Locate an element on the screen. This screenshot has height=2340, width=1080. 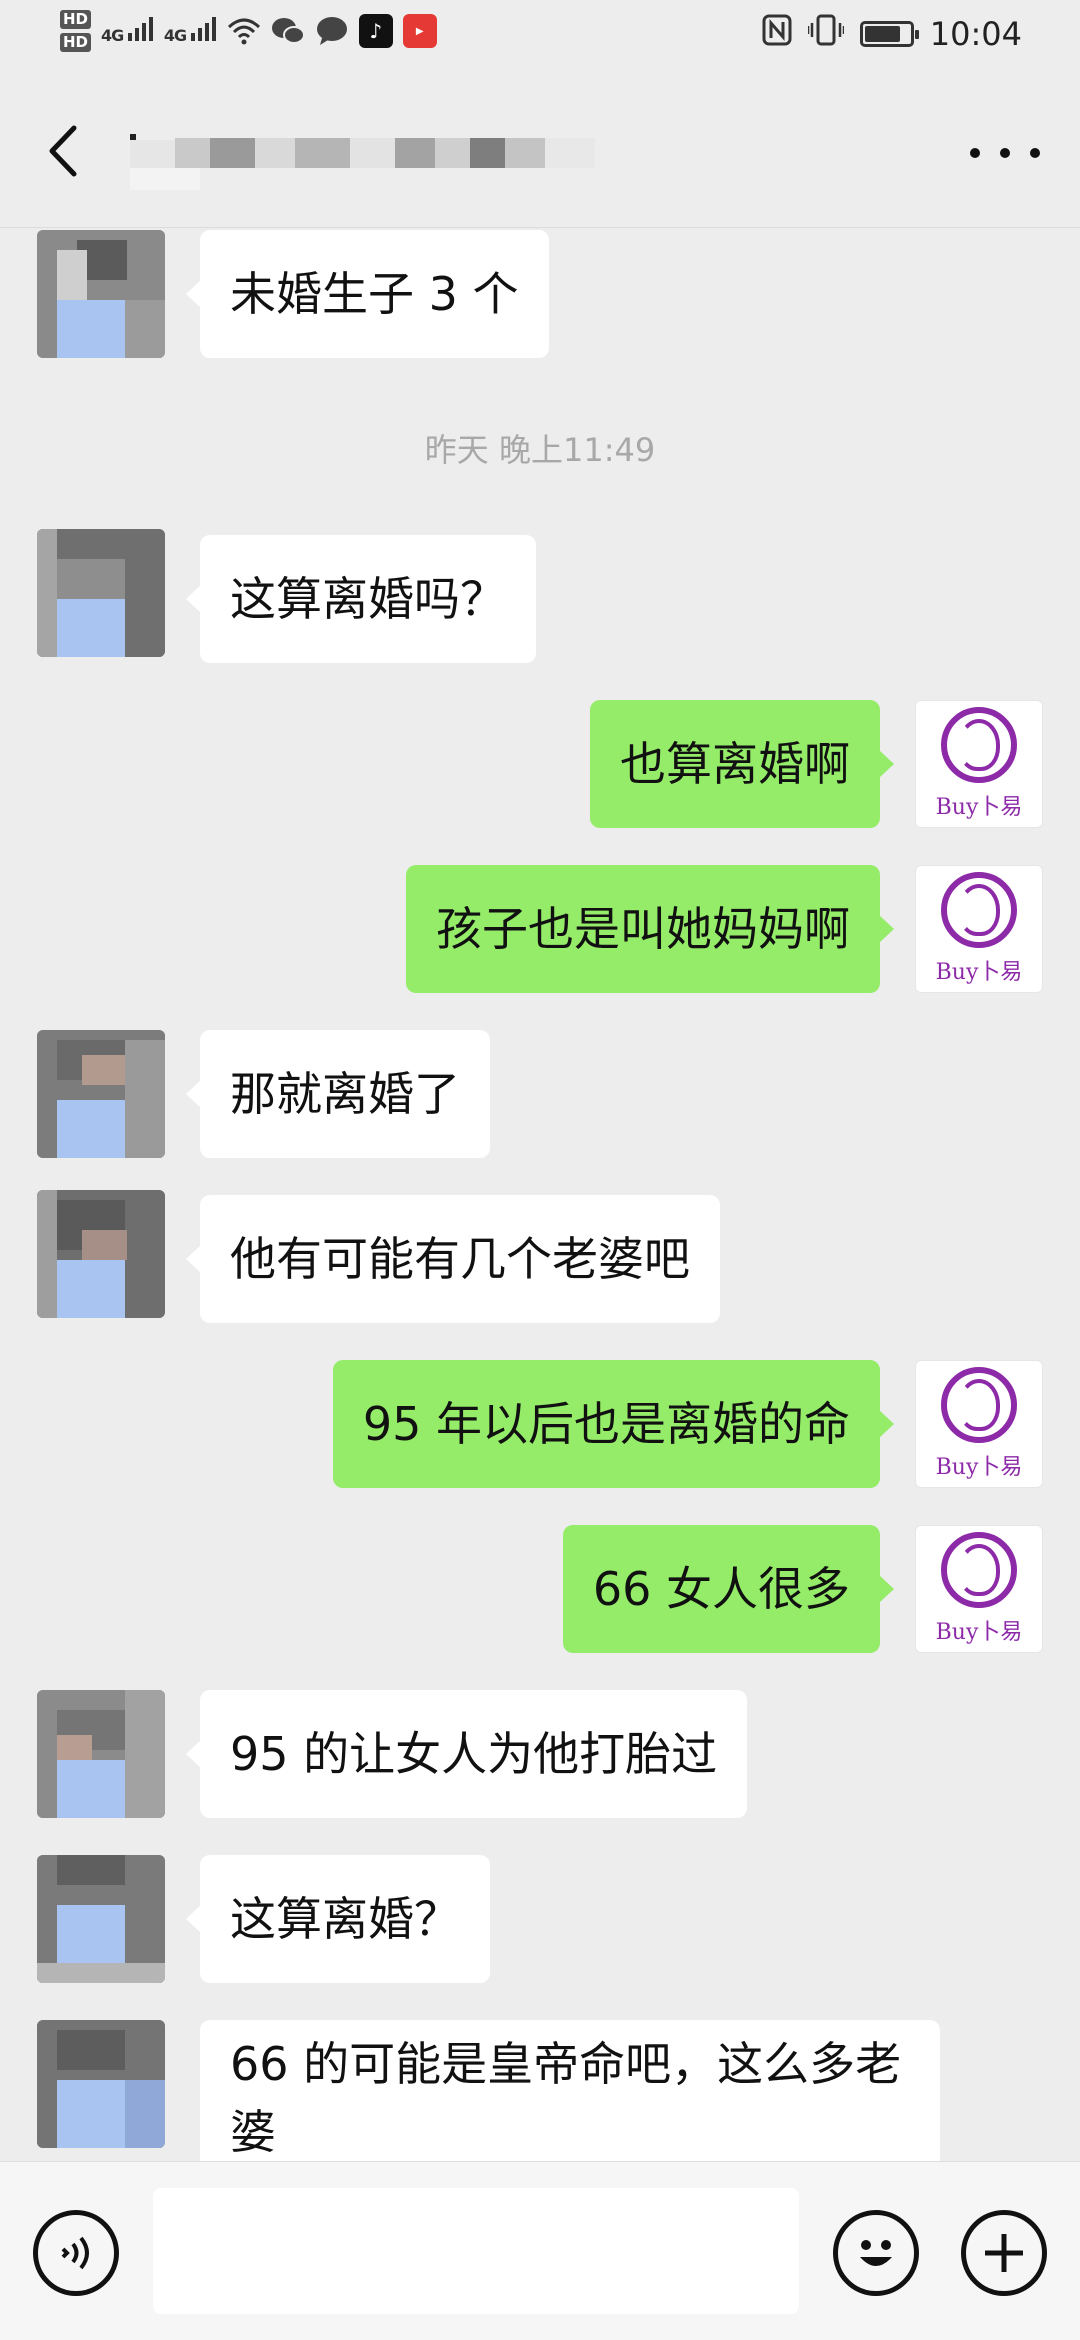
vibrate-icon is located at coordinates (826, 34).